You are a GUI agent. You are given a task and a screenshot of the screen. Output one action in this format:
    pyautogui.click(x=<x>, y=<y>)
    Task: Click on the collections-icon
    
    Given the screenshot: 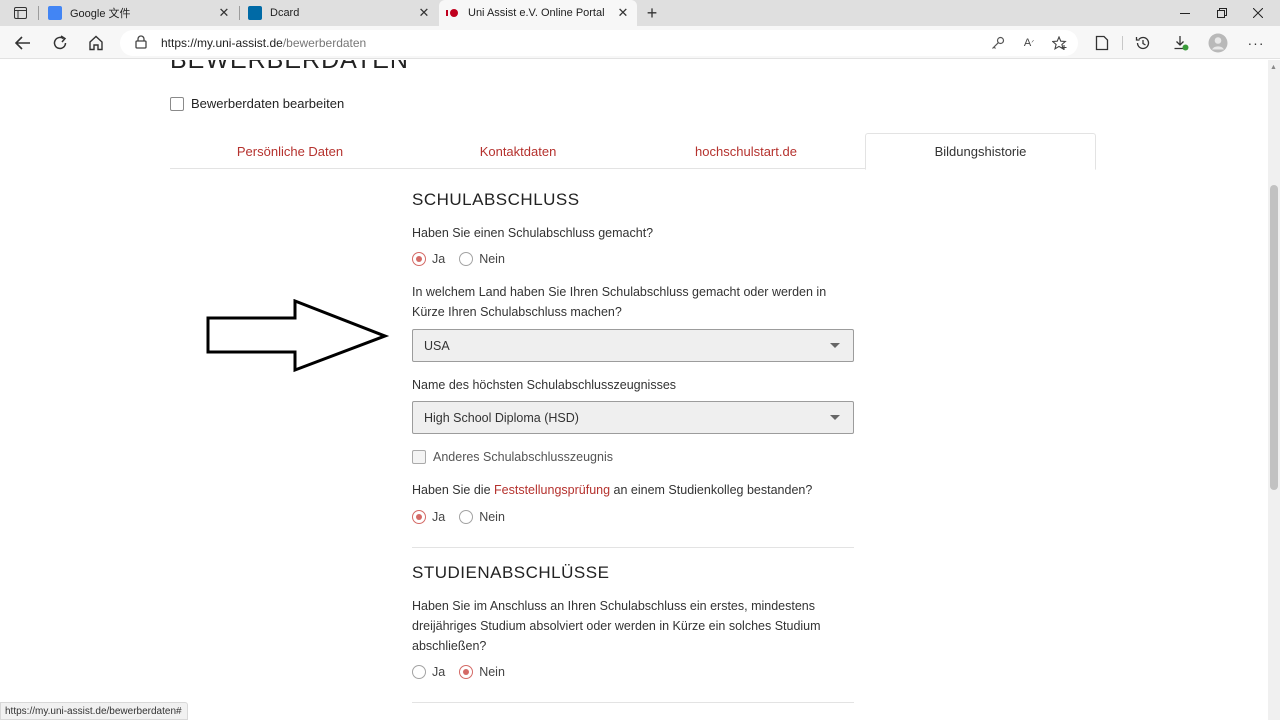 What is the action you would take?
    pyautogui.click(x=1102, y=43)
    